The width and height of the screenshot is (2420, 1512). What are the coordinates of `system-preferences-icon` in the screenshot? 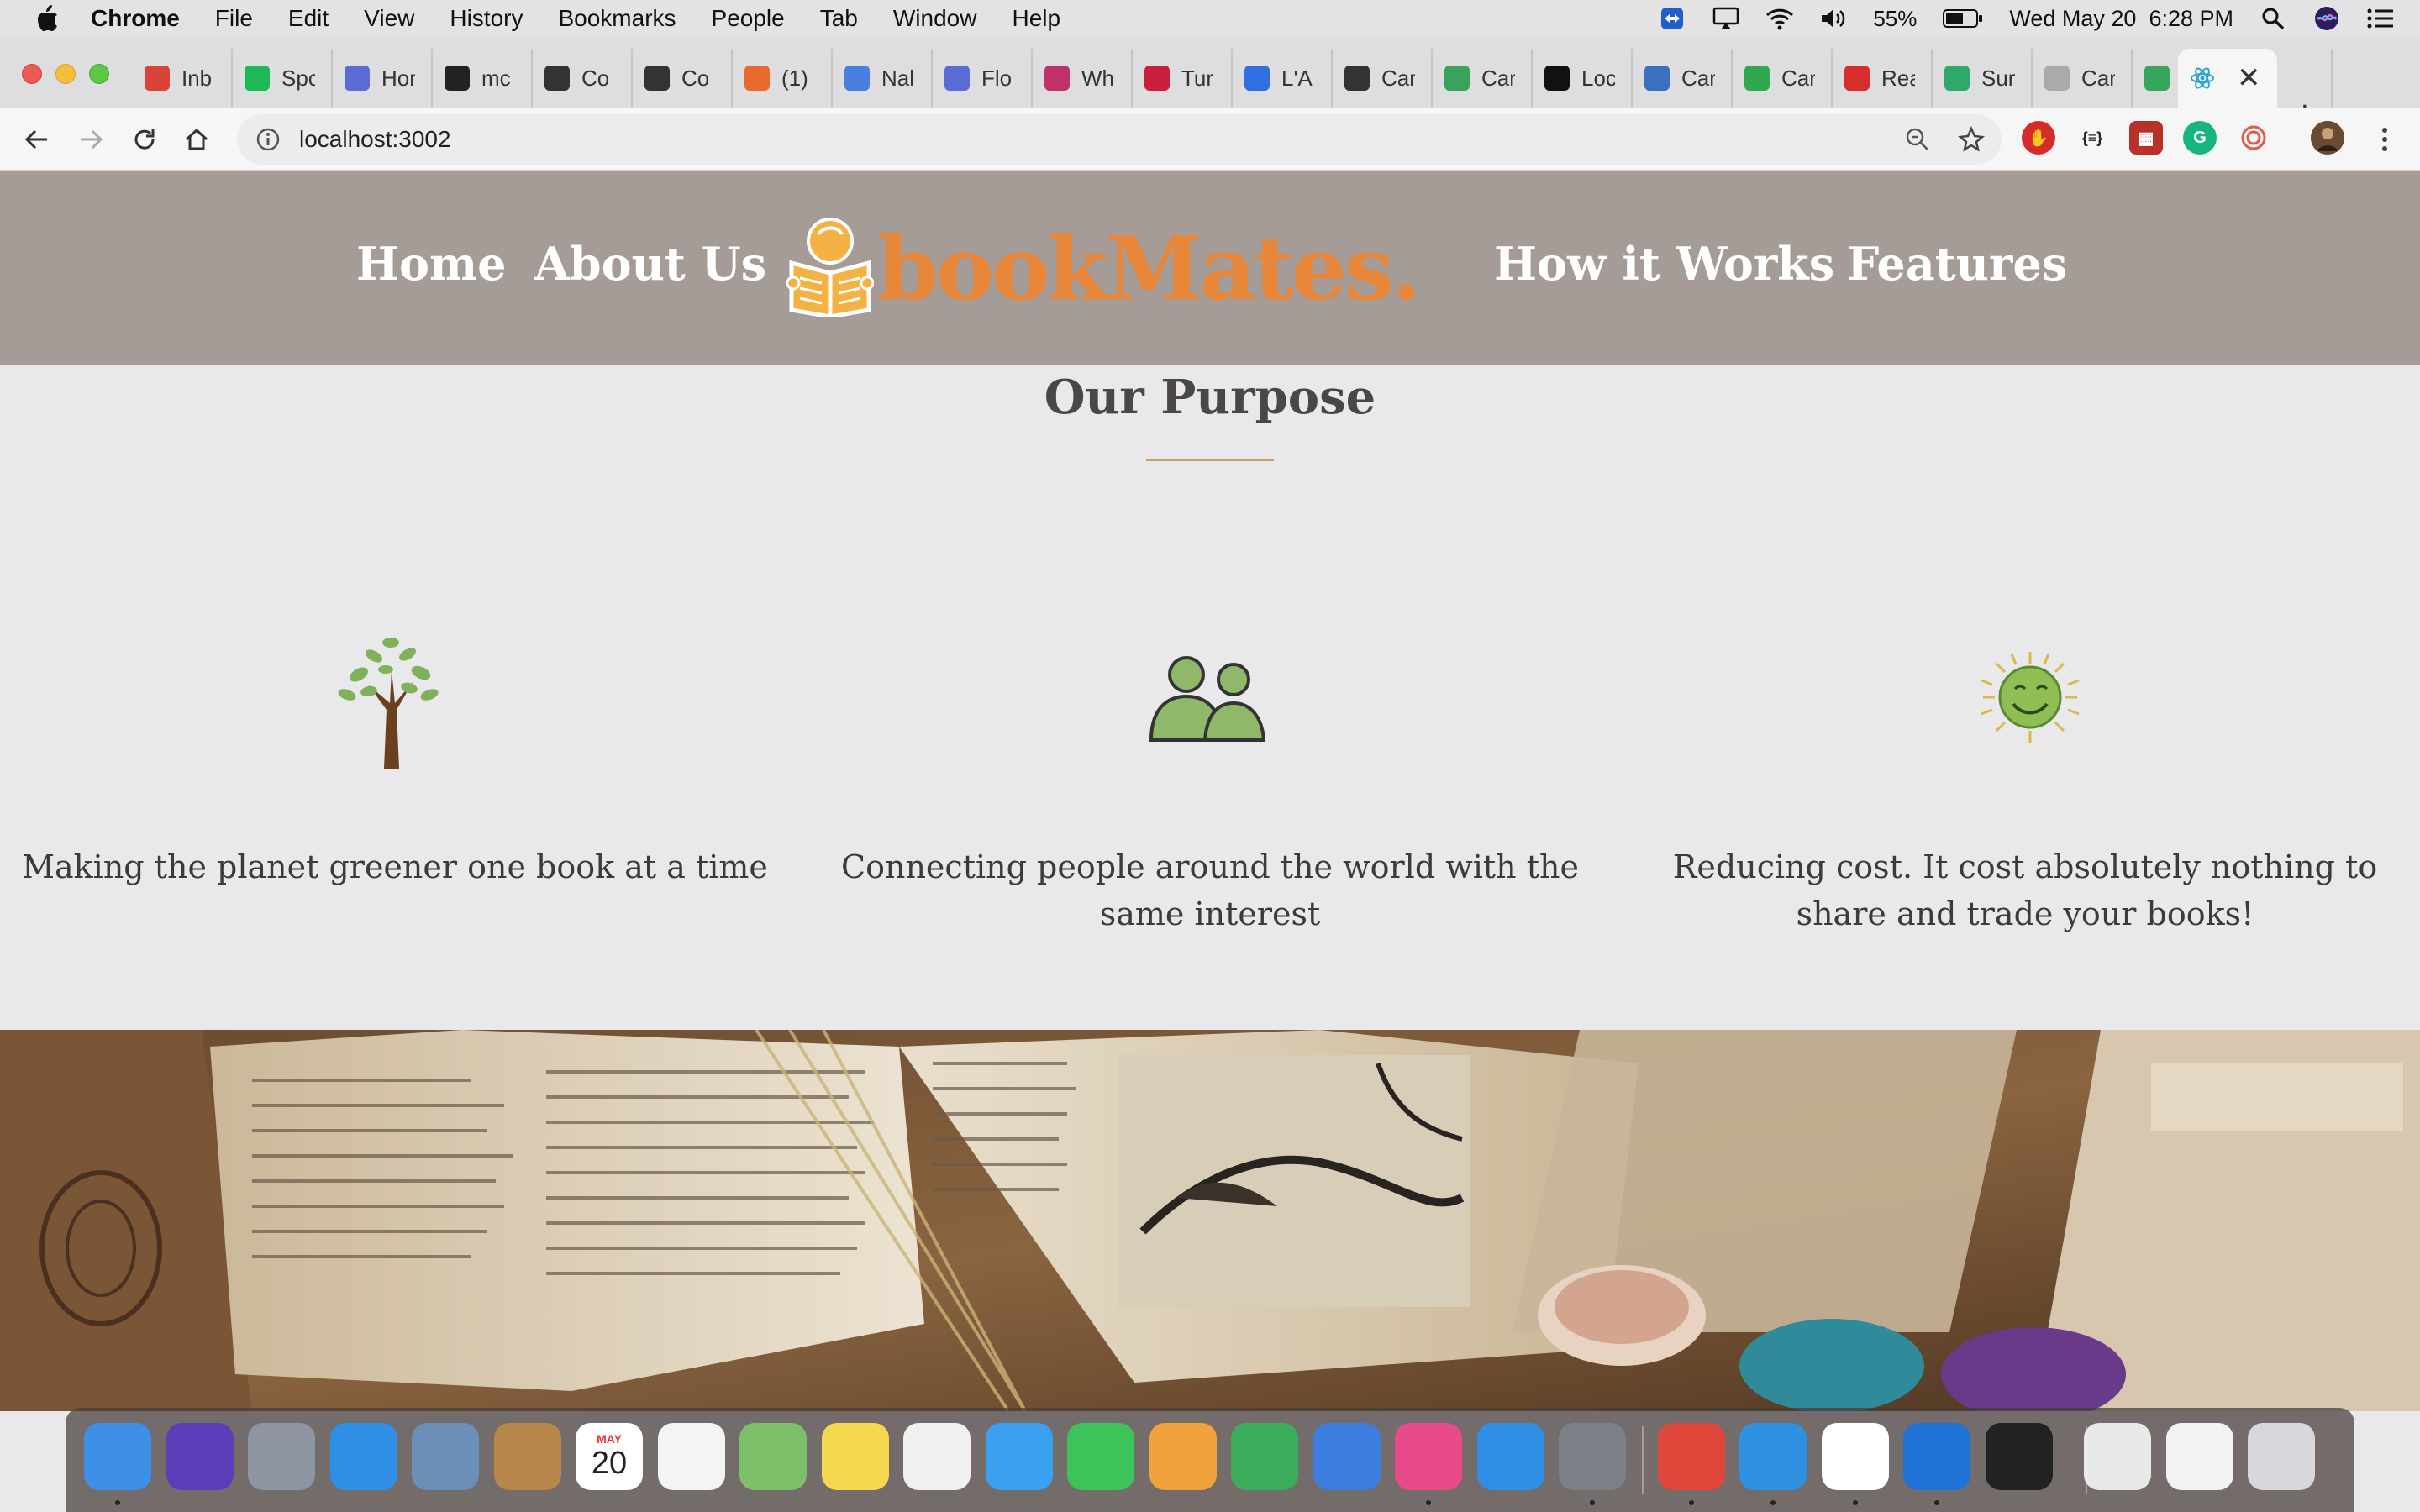 It's located at (1592, 1456).